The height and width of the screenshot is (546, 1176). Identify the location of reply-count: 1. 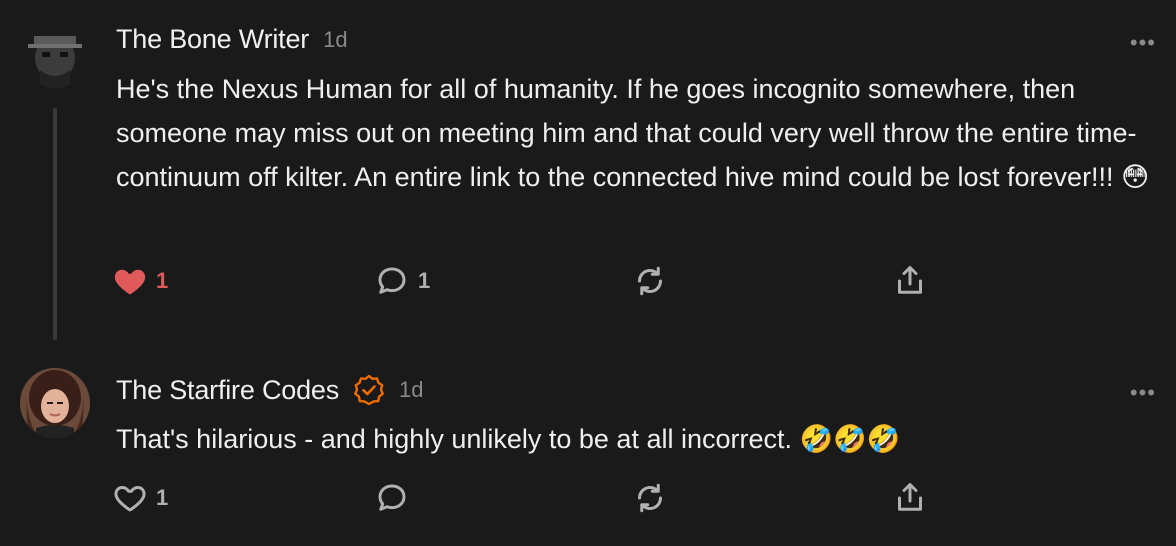
(424, 280).